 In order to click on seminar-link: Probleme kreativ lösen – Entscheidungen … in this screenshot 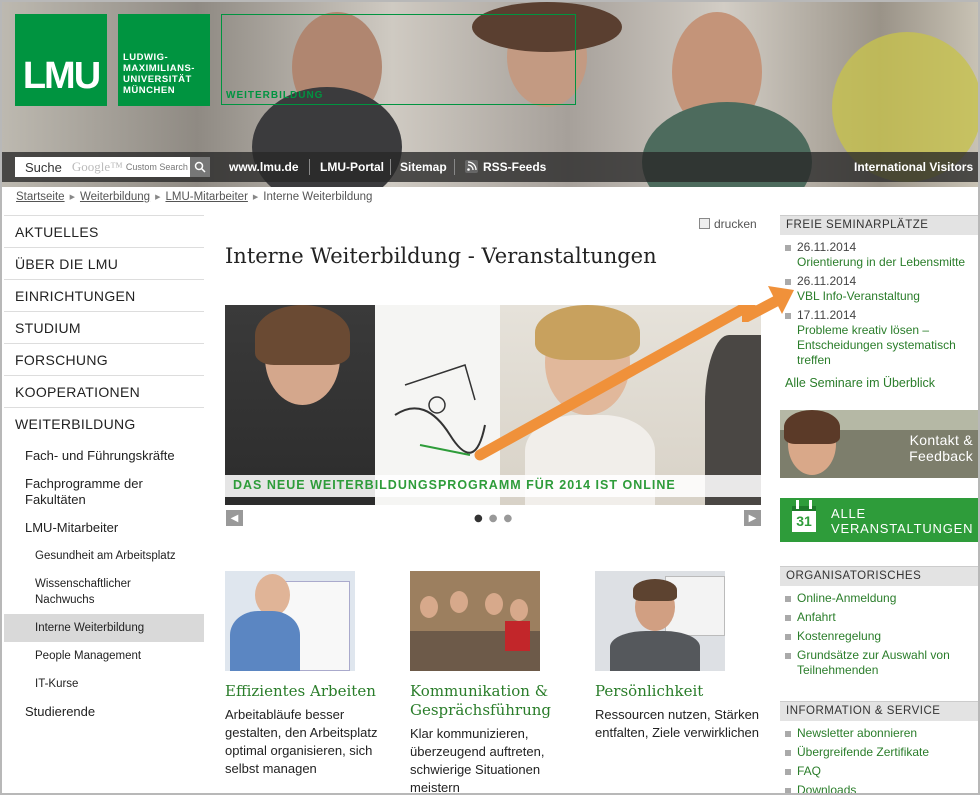, I will do `click(884, 345)`.